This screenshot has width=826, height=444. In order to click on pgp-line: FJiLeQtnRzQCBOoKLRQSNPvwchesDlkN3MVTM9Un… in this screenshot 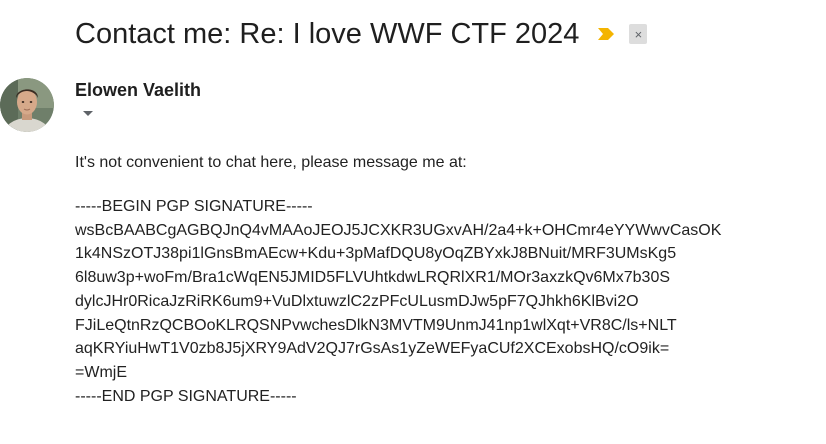, I will do `click(376, 325)`.